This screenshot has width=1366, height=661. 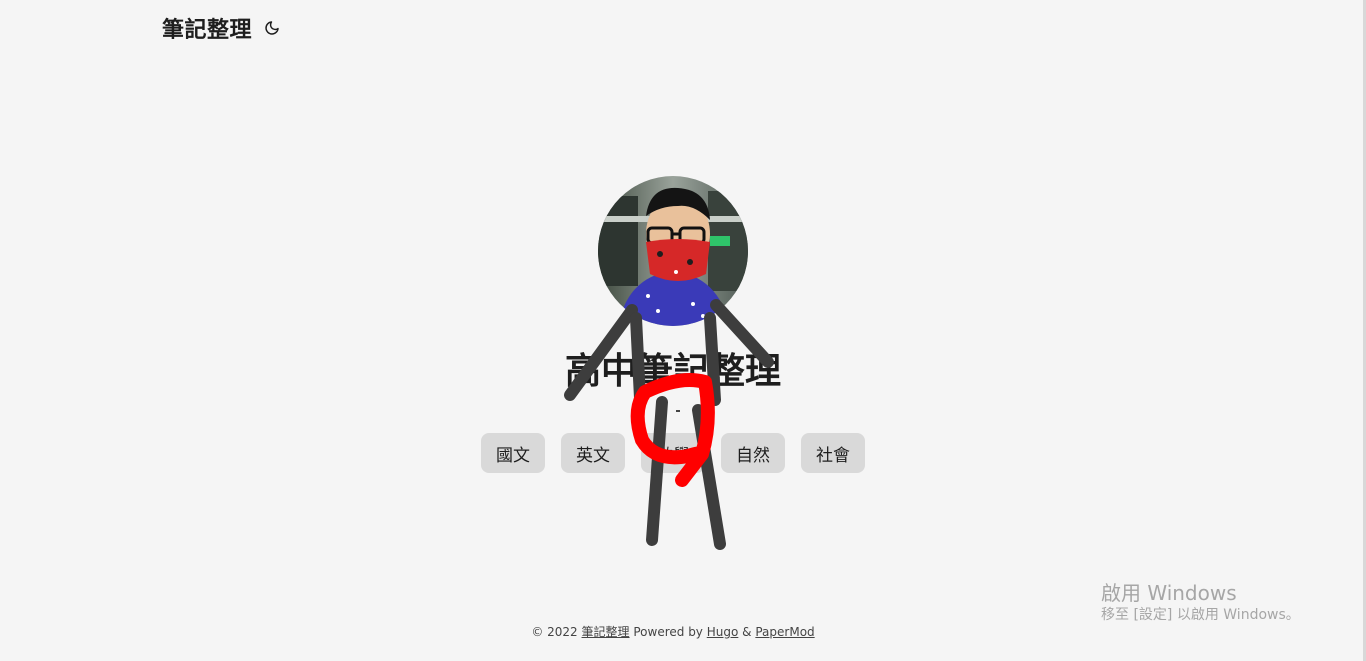 I want to click on papermod-link: PaperMod, so click(x=784, y=632).